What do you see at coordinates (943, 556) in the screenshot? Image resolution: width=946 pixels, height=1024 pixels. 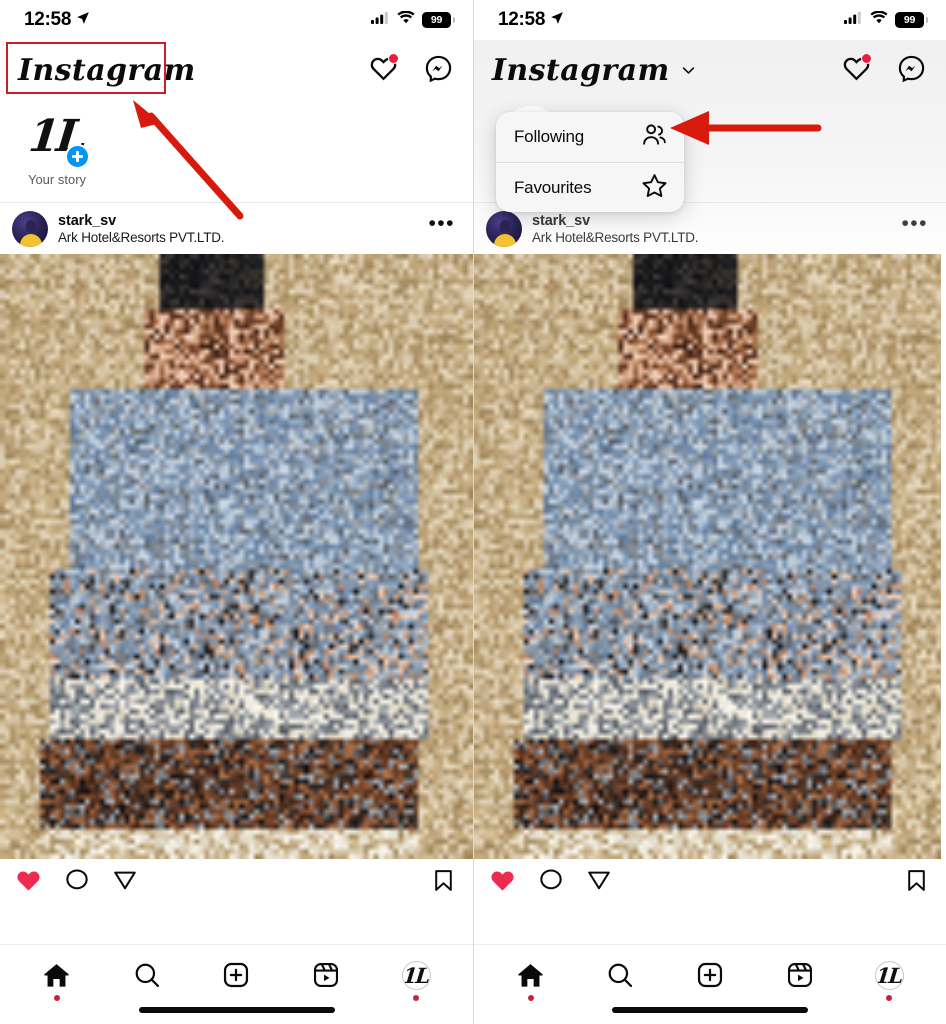 I see `media-right-edge` at bounding box center [943, 556].